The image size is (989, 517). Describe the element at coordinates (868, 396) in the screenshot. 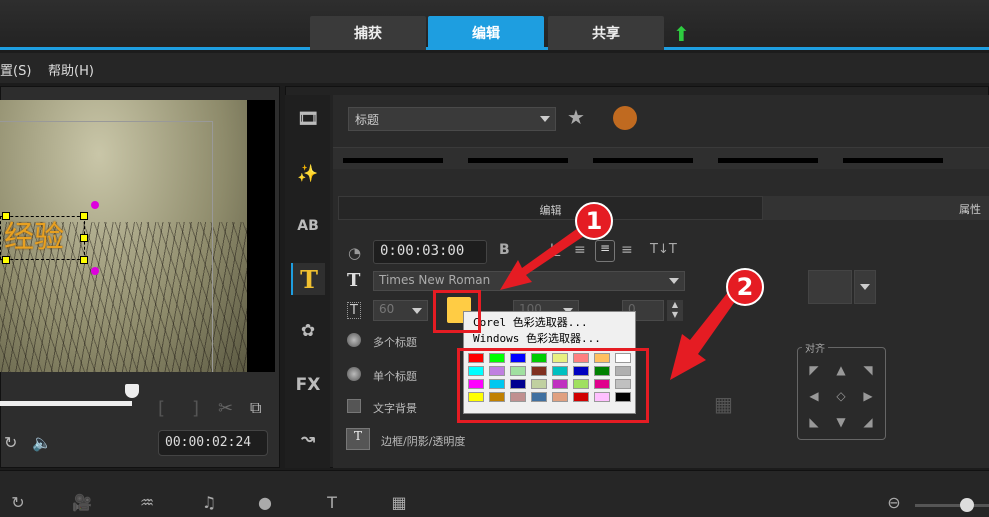

I see `align-right-icon: ▶` at that location.